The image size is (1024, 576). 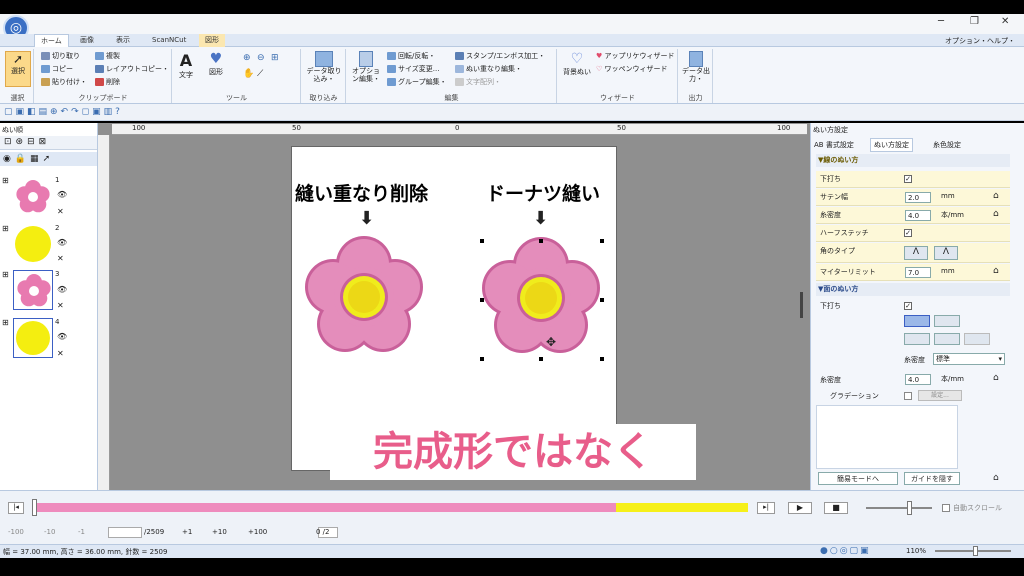 What do you see at coordinates (81, 532) in the screenshot?
I see `step-minus1-button: -1` at bounding box center [81, 532].